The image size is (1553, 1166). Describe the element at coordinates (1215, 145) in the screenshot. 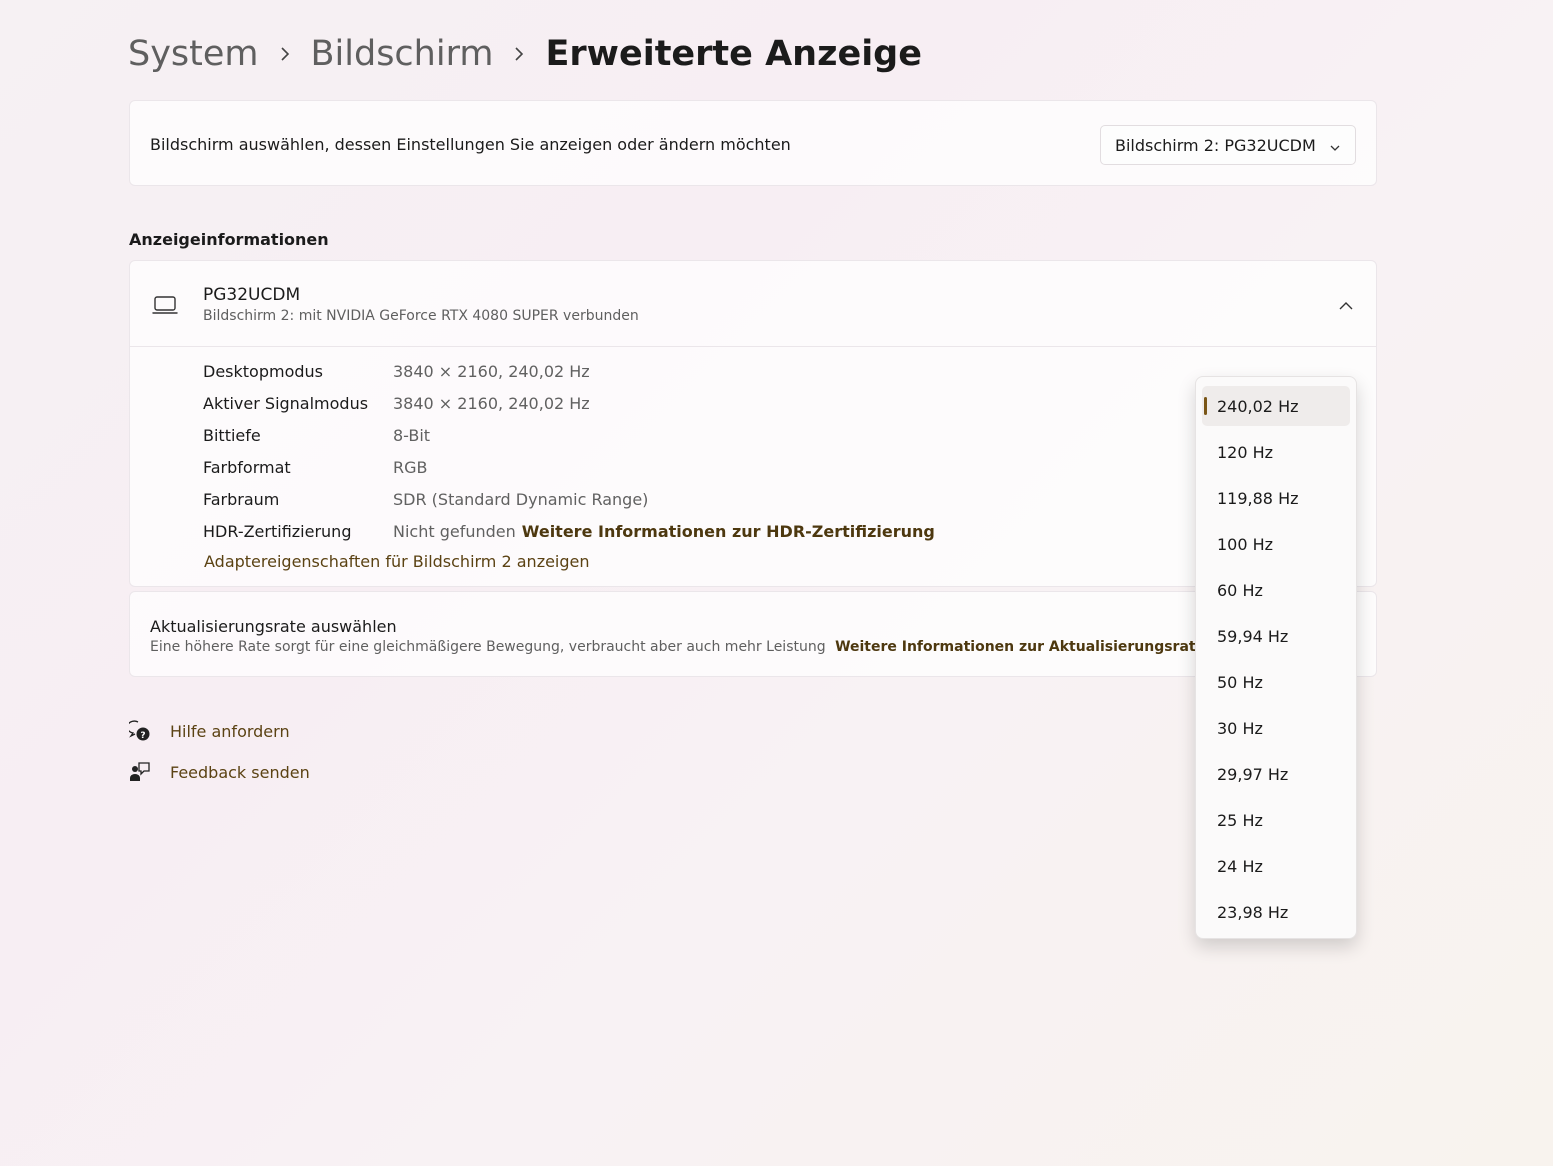

I see `display-select-value: Bildschirm 2: PG32UCDM` at that location.